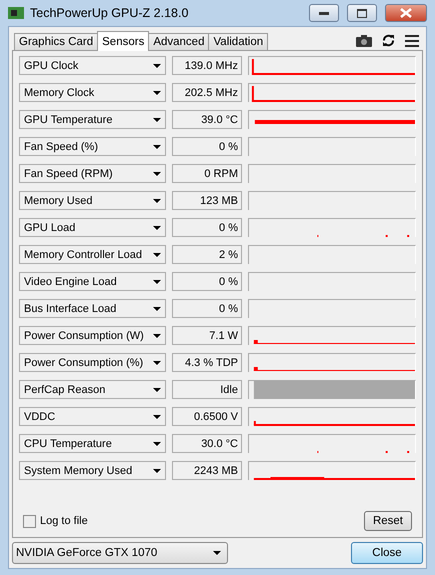  What do you see at coordinates (92, 470) in the screenshot?
I see `sensor-select: System Memory Used` at bounding box center [92, 470].